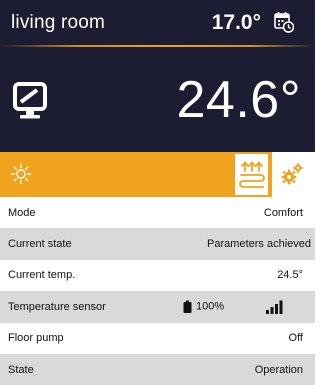  Describe the element at coordinates (157, 307) in the screenshot. I see `row-temperature-sensor: Temperature sensor 100%` at that location.